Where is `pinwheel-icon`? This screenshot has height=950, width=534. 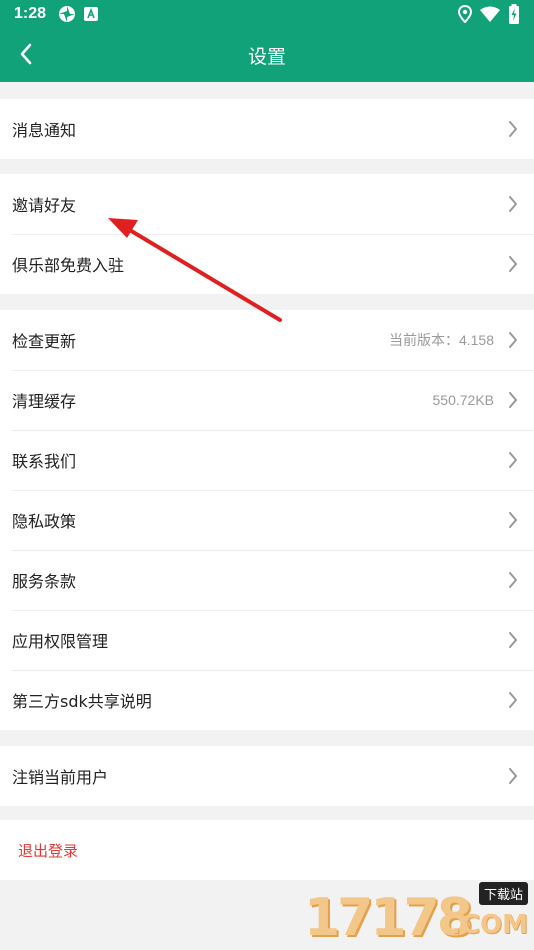
pinwheel-icon is located at coordinates (67, 14).